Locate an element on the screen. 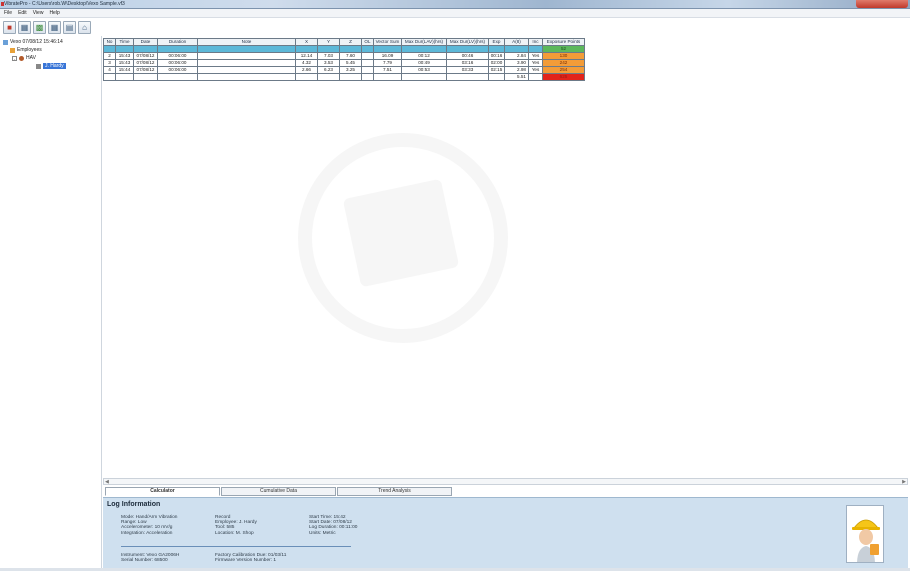 This screenshot has height=571, width=910. print-icon: ▤ is located at coordinates (69, 27).